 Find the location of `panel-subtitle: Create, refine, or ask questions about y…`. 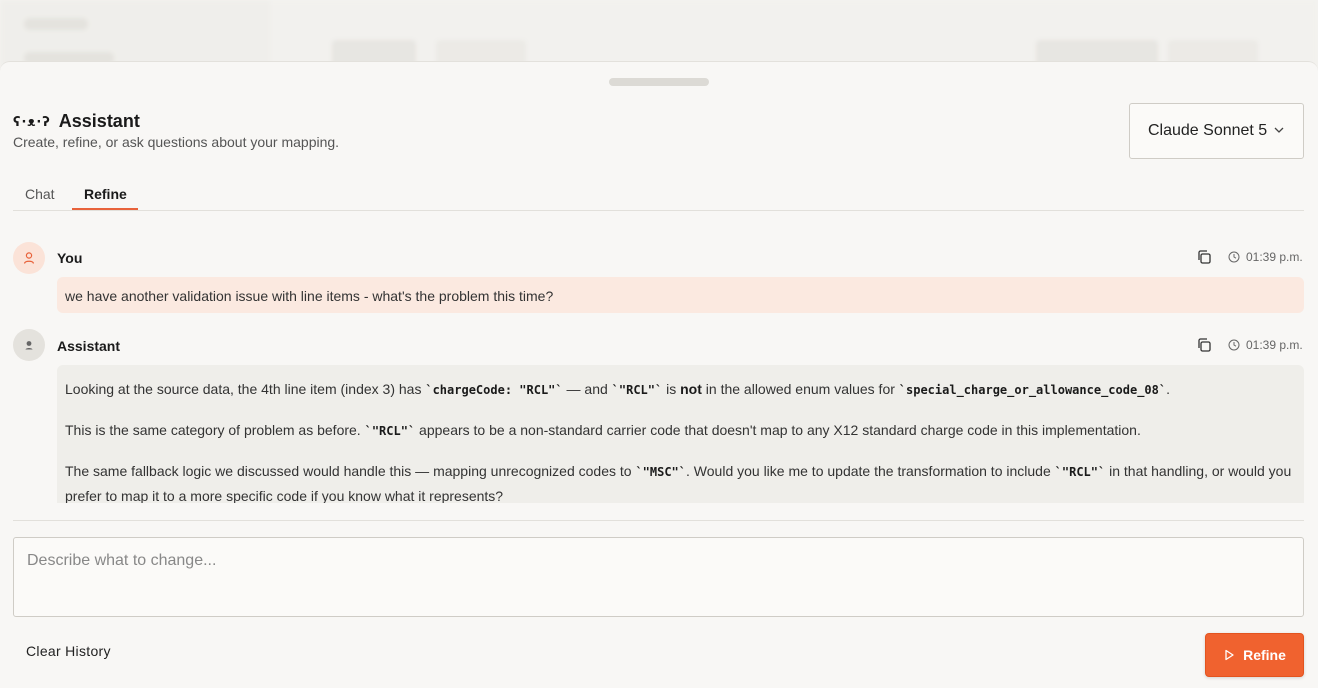

panel-subtitle: Create, refine, or ask questions about y… is located at coordinates (176, 142).